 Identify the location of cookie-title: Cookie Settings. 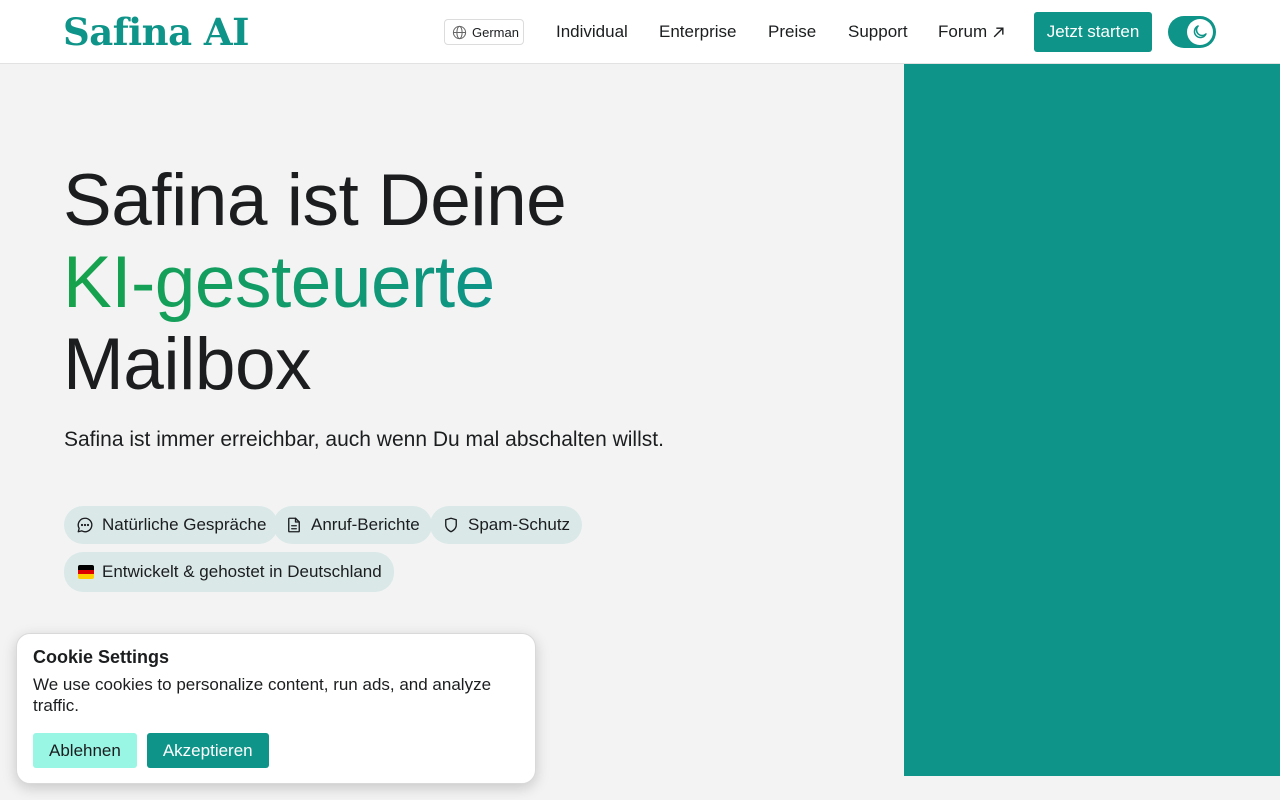
(101, 657).